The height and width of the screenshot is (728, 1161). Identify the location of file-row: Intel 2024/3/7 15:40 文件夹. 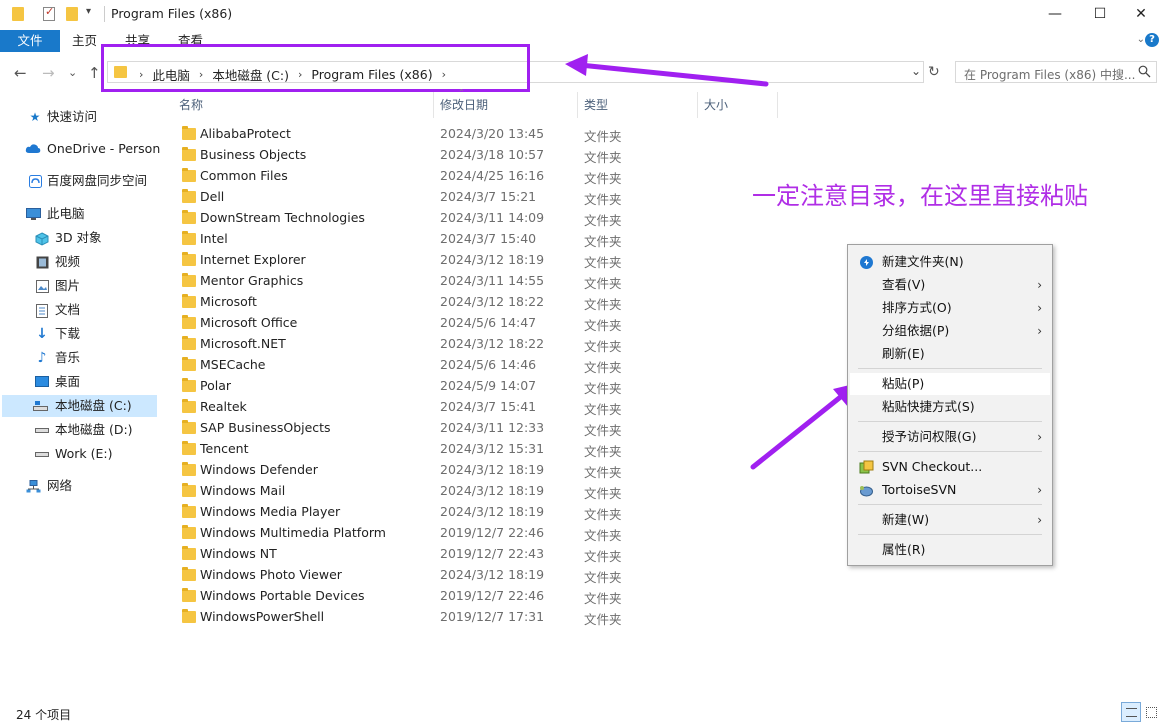
(410, 239).